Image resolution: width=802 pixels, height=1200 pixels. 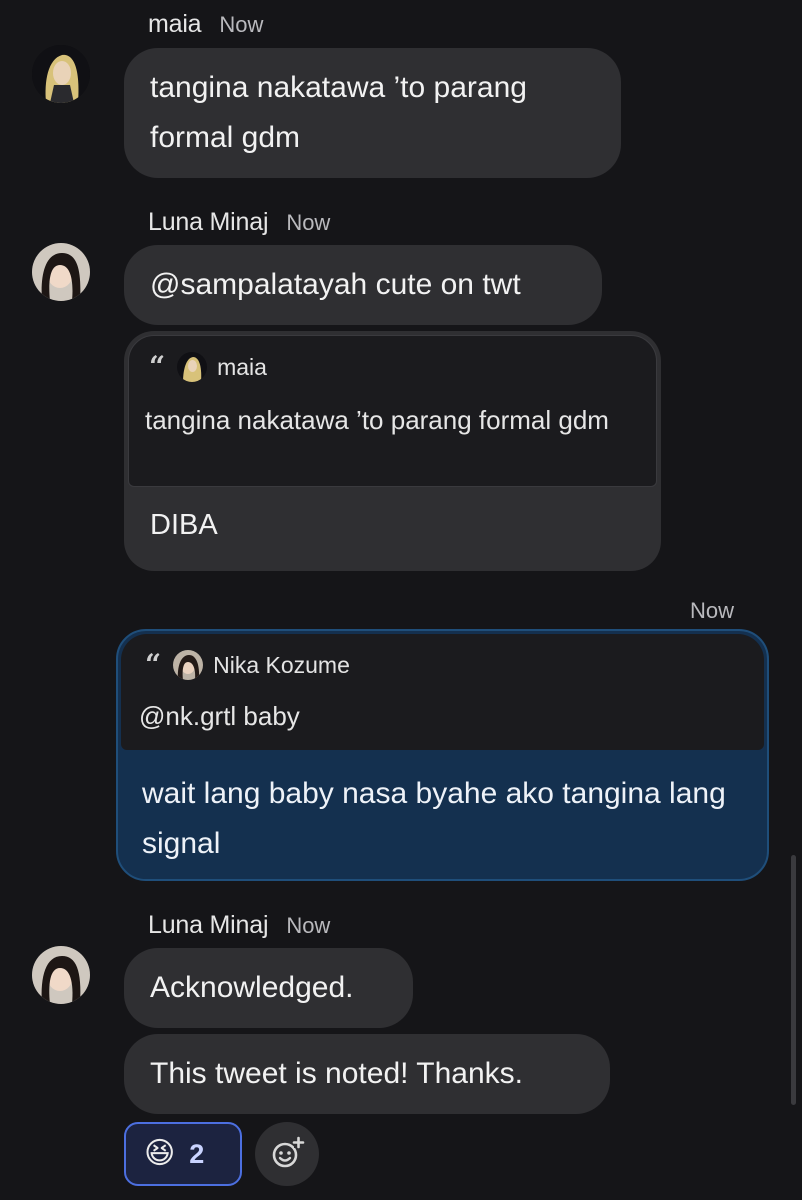 I want to click on quoted-text: tangina nakatawa ’to parang formal gdm, so click(x=377, y=420).